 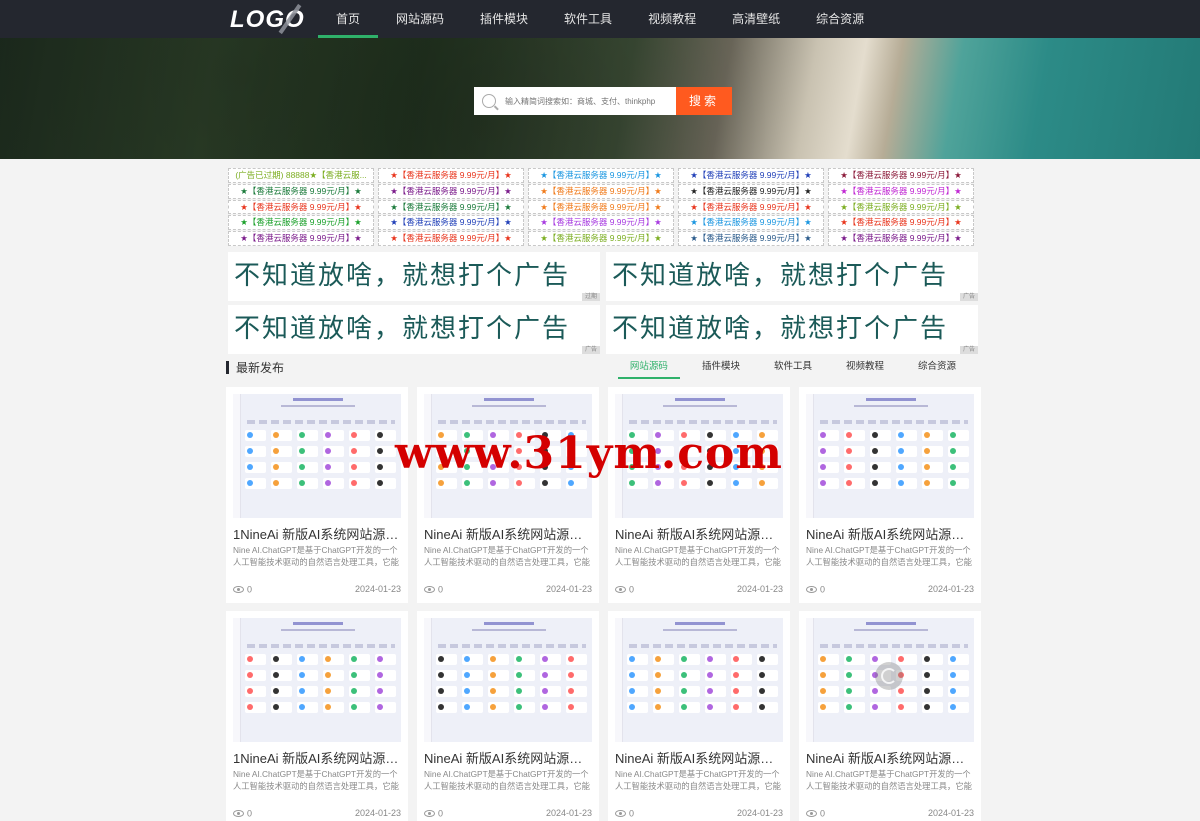 What do you see at coordinates (703, 646) in the screenshot?
I see `preview-tab-bar` at bounding box center [703, 646].